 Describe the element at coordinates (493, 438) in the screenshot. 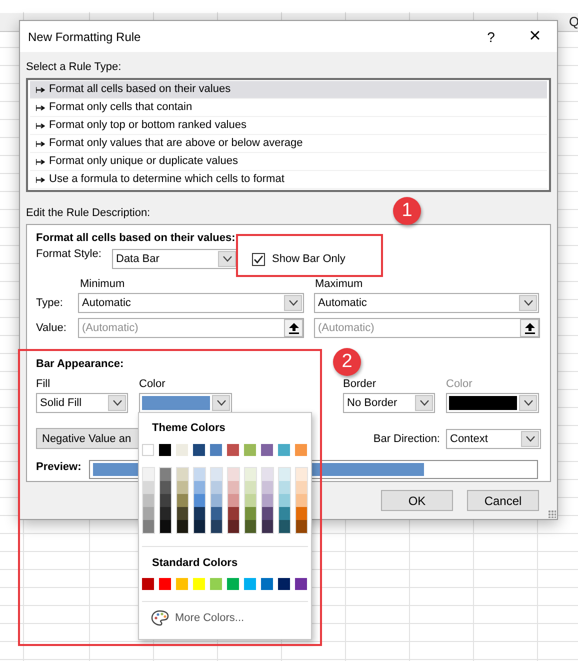

I see `bar-direction-select: Context` at that location.